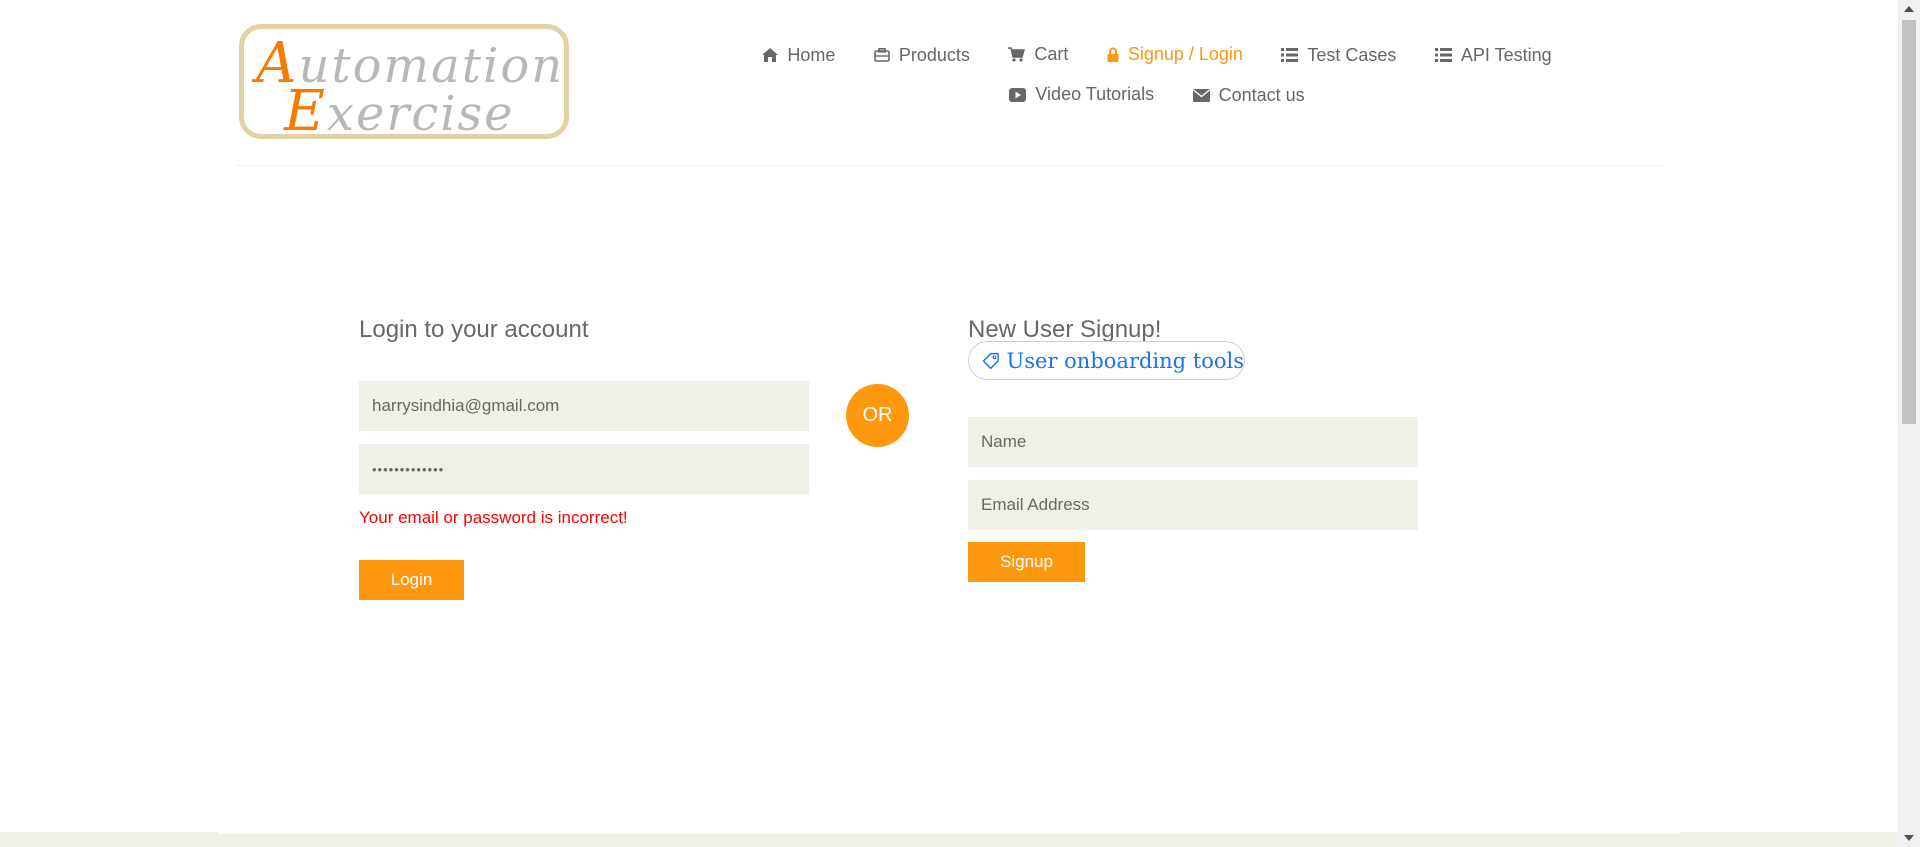  I want to click on tag-icon, so click(990, 360).